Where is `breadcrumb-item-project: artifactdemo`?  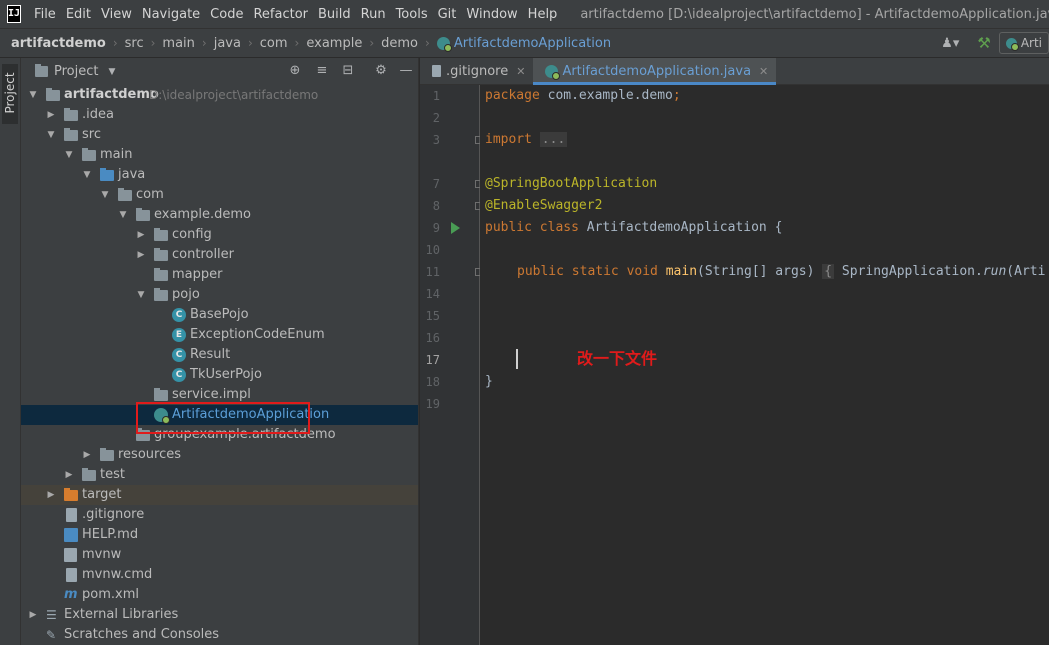
breadcrumb-item-project: artifactdemo is located at coordinates (58, 43).